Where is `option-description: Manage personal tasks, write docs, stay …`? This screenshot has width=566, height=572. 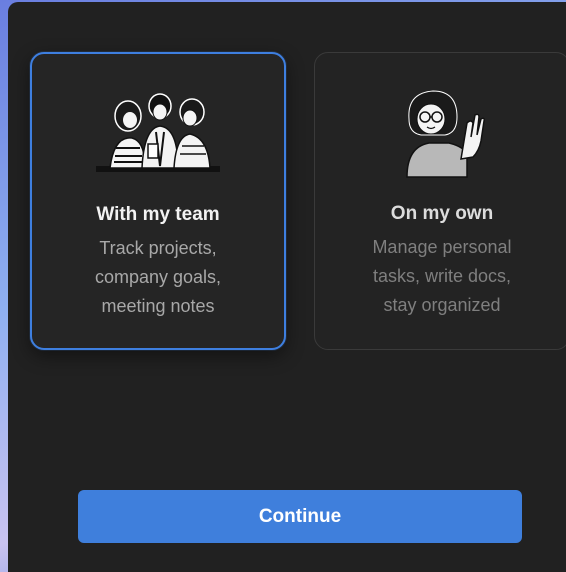 option-description: Manage personal tasks, write docs, stay … is located at coordinates (440, 276).